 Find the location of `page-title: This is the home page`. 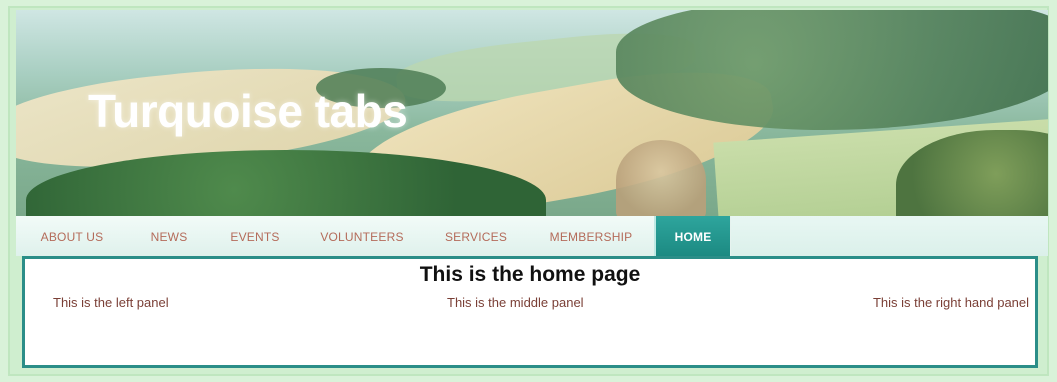

page-title: This is the home page is located at coordinates (530, 274).